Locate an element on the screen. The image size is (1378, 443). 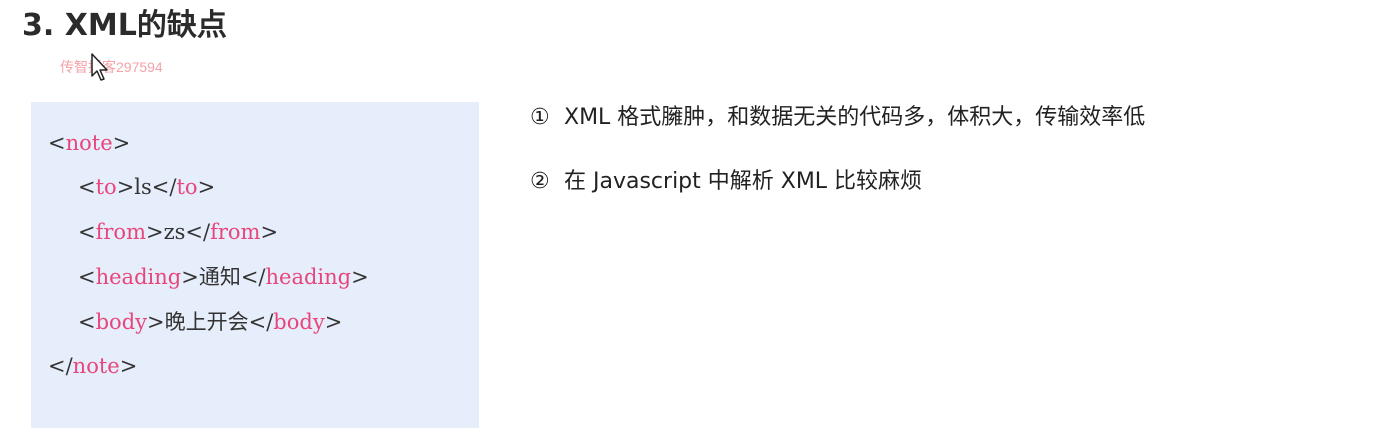
code-line-body: <body>晚上开会</body> is located at coordinates (210, 322).